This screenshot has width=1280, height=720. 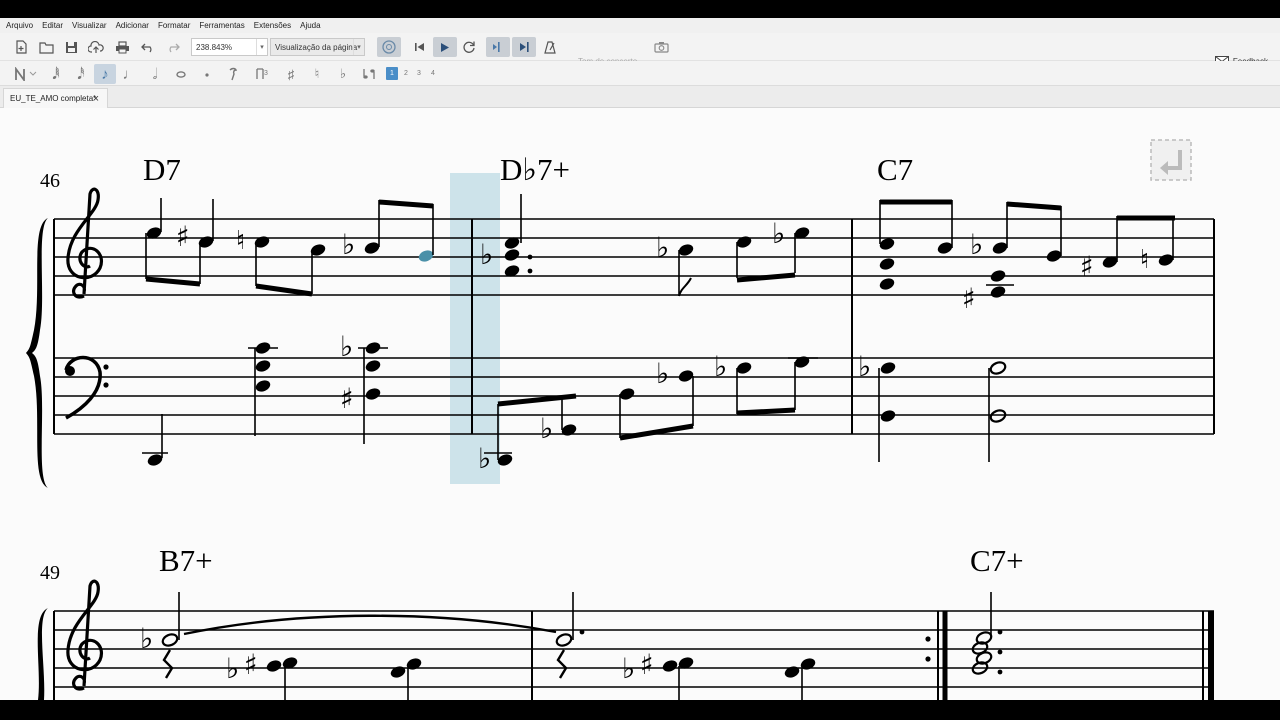 I want to click on open-folder-icon, so click(x=46, y=47).